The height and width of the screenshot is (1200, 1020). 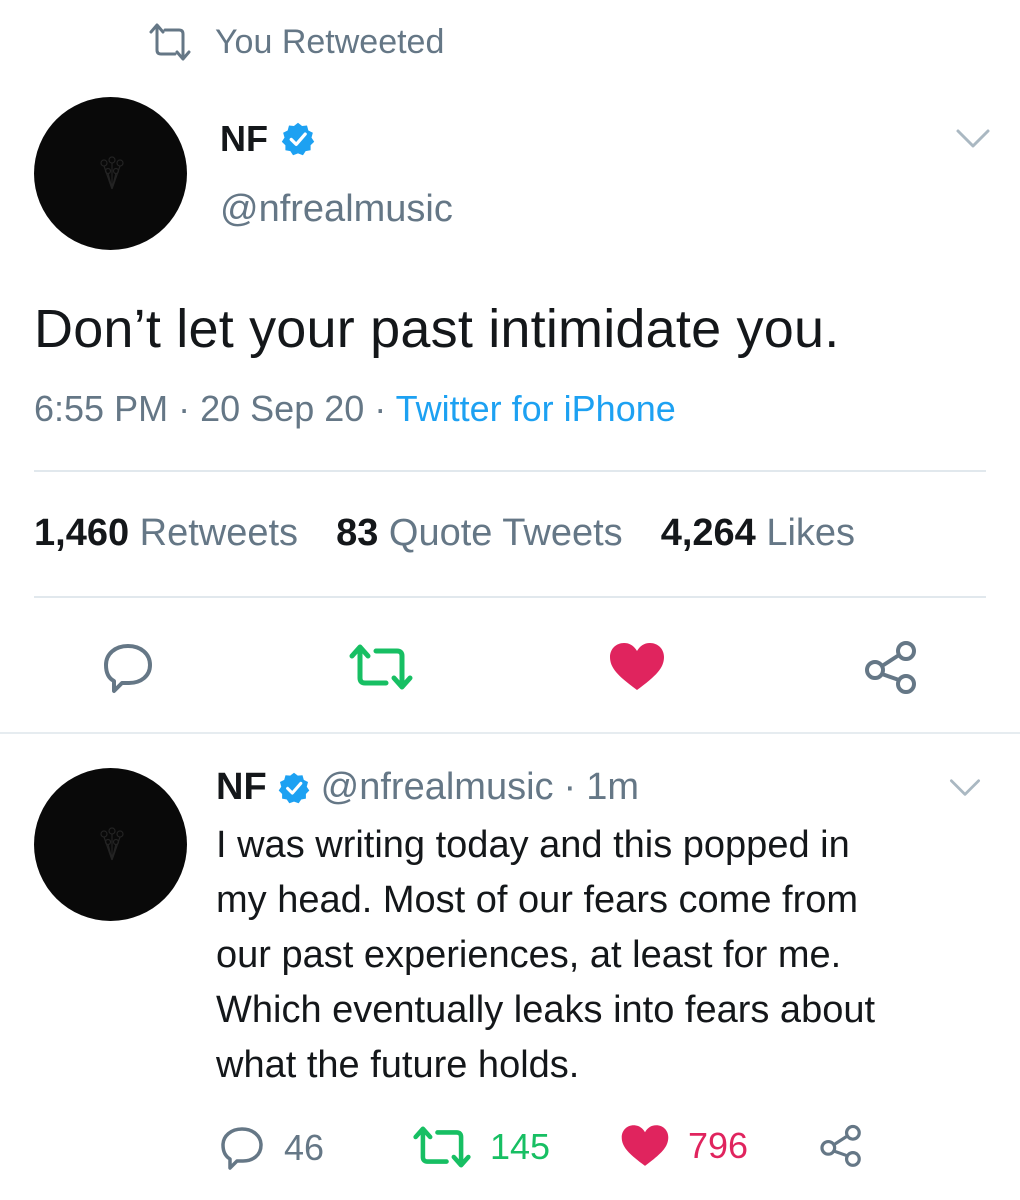 What do you see at coordinates (101, 408) in the screenshot?
I see `tweet-time: 6:55 PM` at bounding box center [101, 408].